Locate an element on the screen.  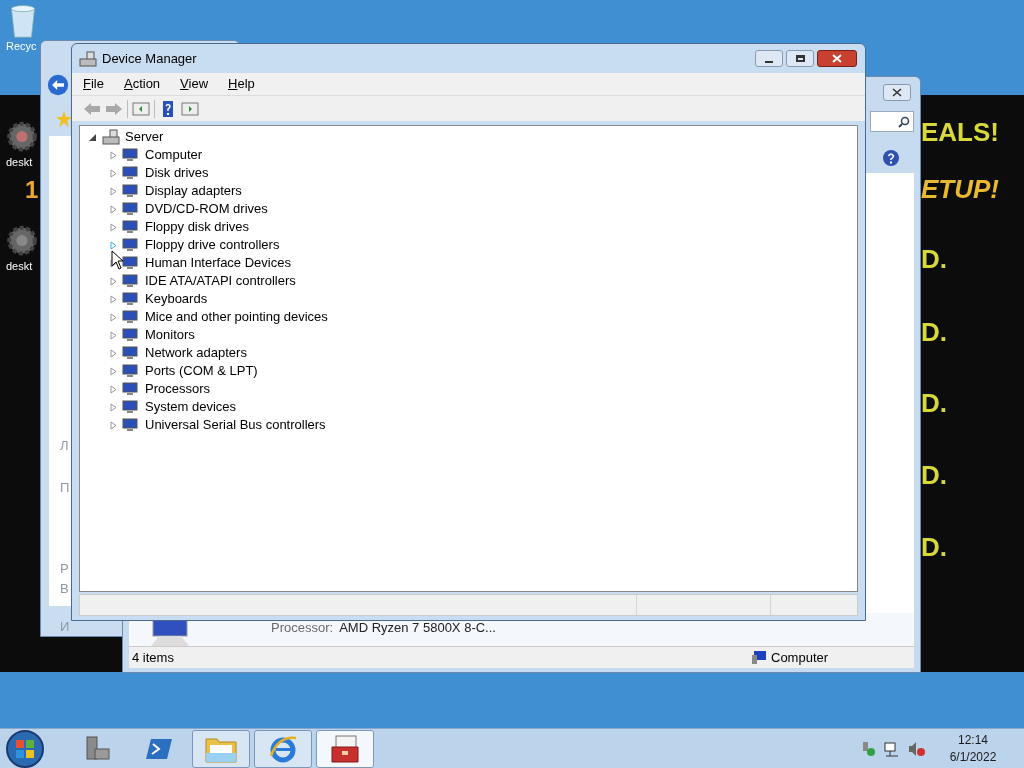
window-title: Device Manager is located at coordinates (149, 58).